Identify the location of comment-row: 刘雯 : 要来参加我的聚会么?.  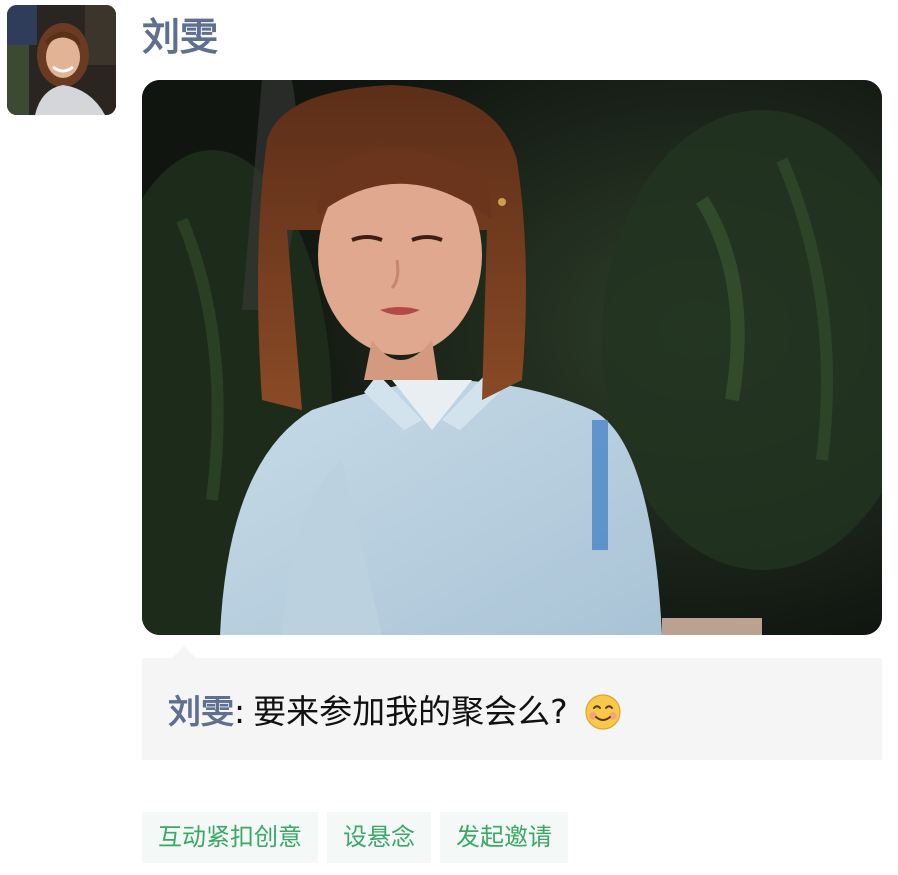
(395, 712).